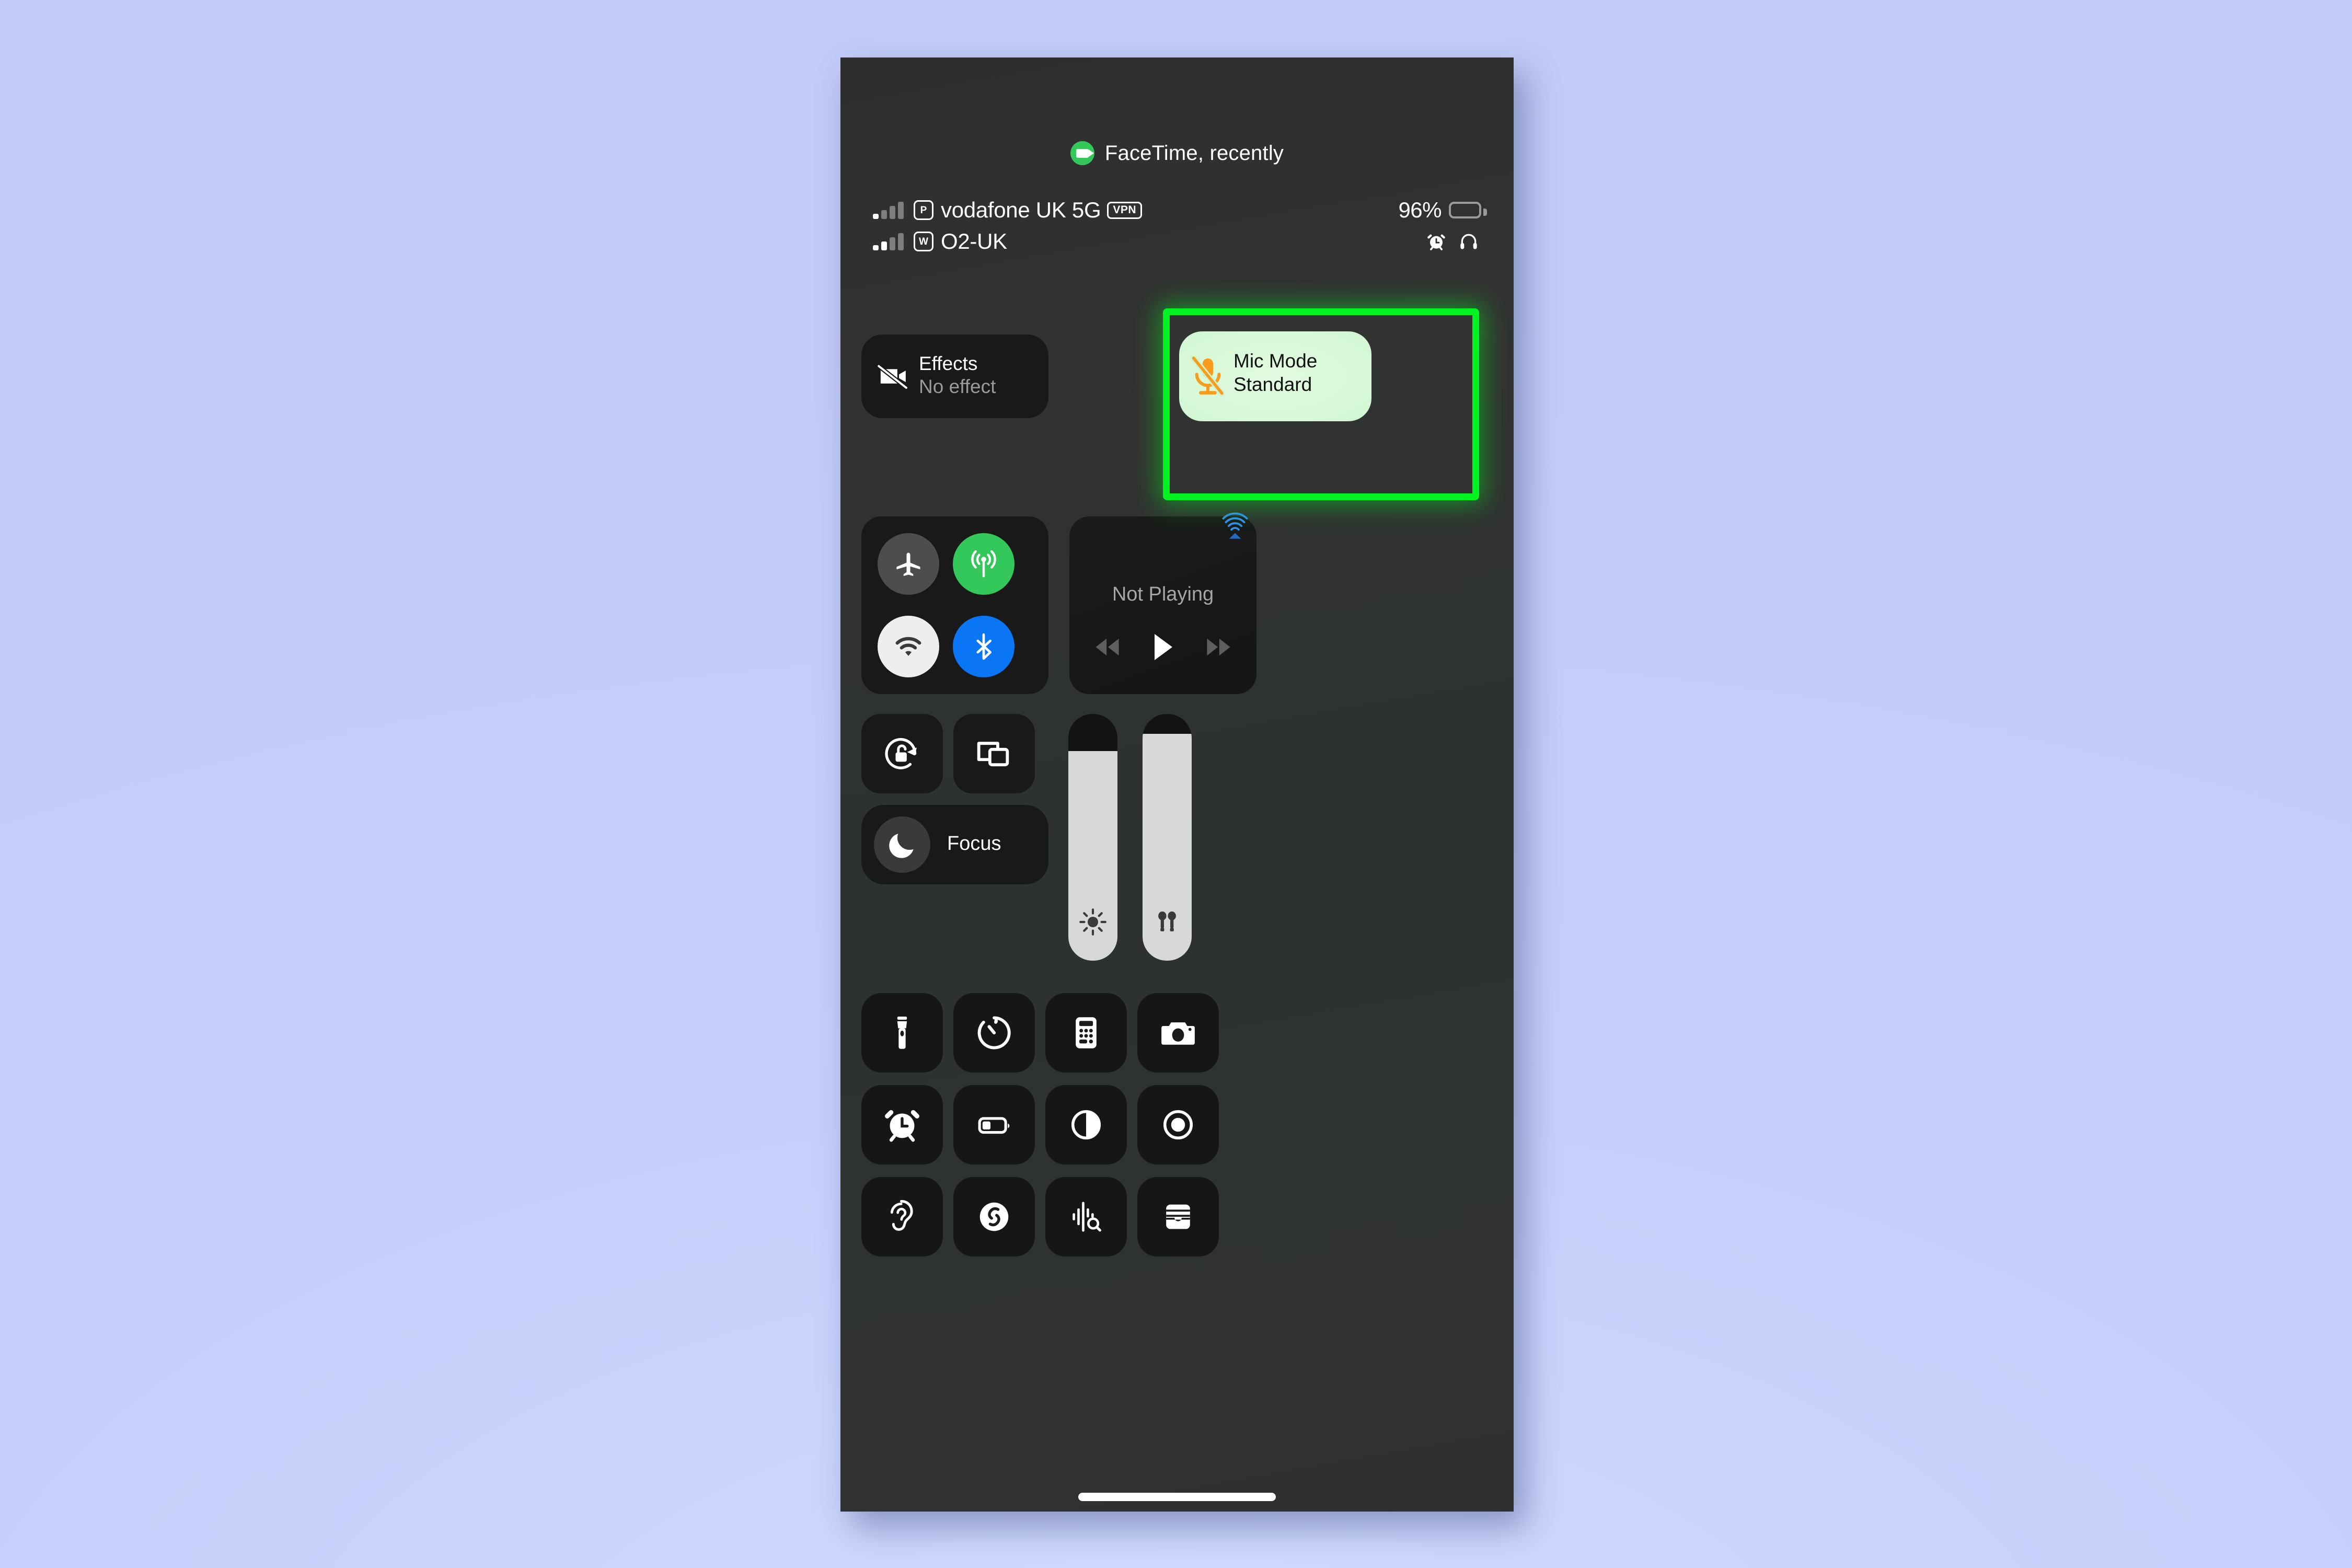 This screenshot has width=2352, height=1568. I want to click on camera-button, so click(1178, 1033).